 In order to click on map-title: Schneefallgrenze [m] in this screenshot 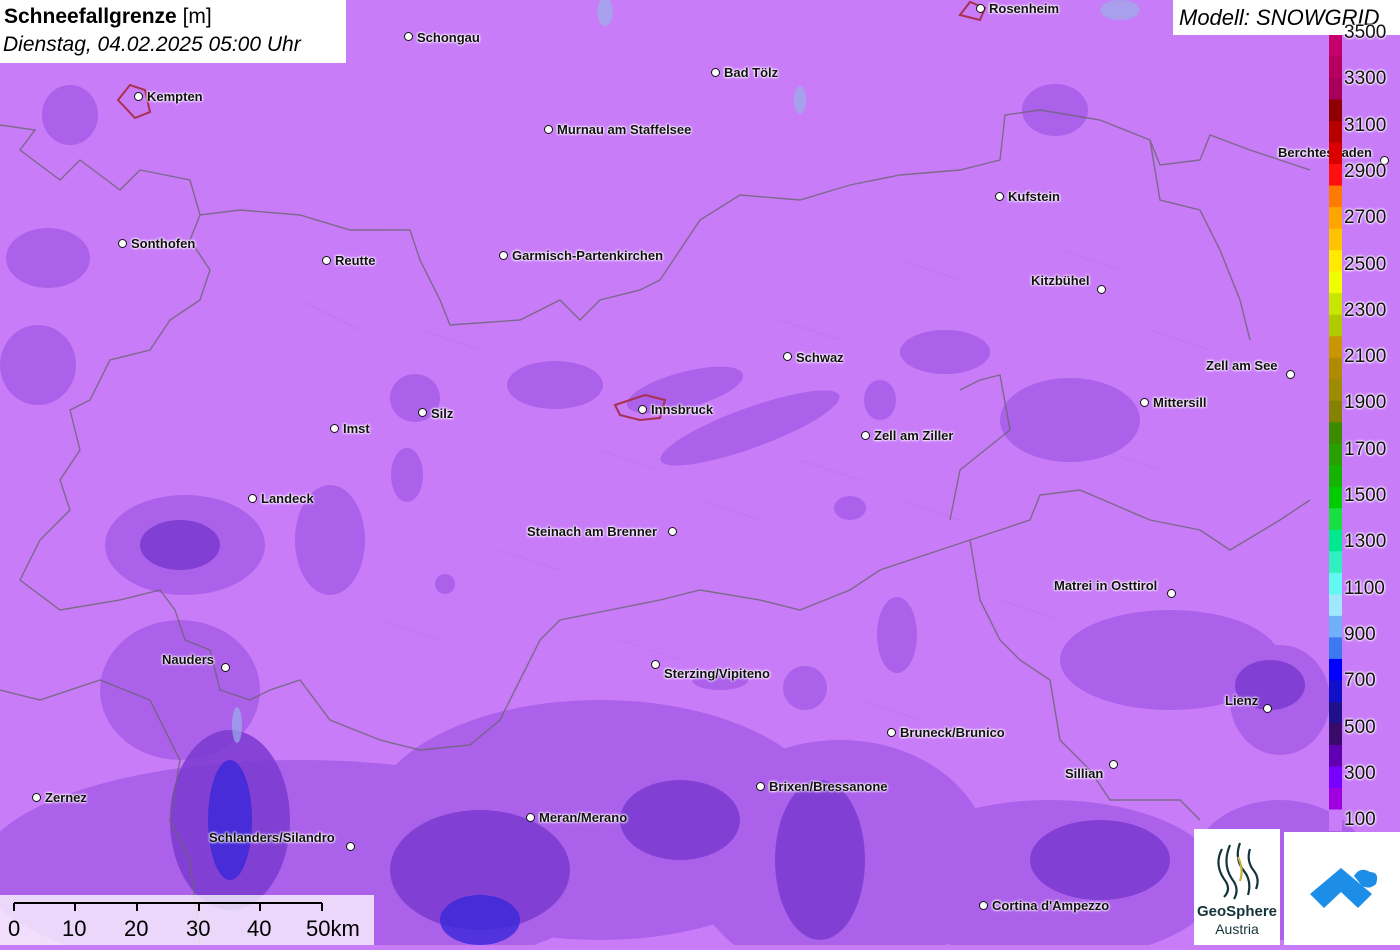, I will do `click(108, 17)`.